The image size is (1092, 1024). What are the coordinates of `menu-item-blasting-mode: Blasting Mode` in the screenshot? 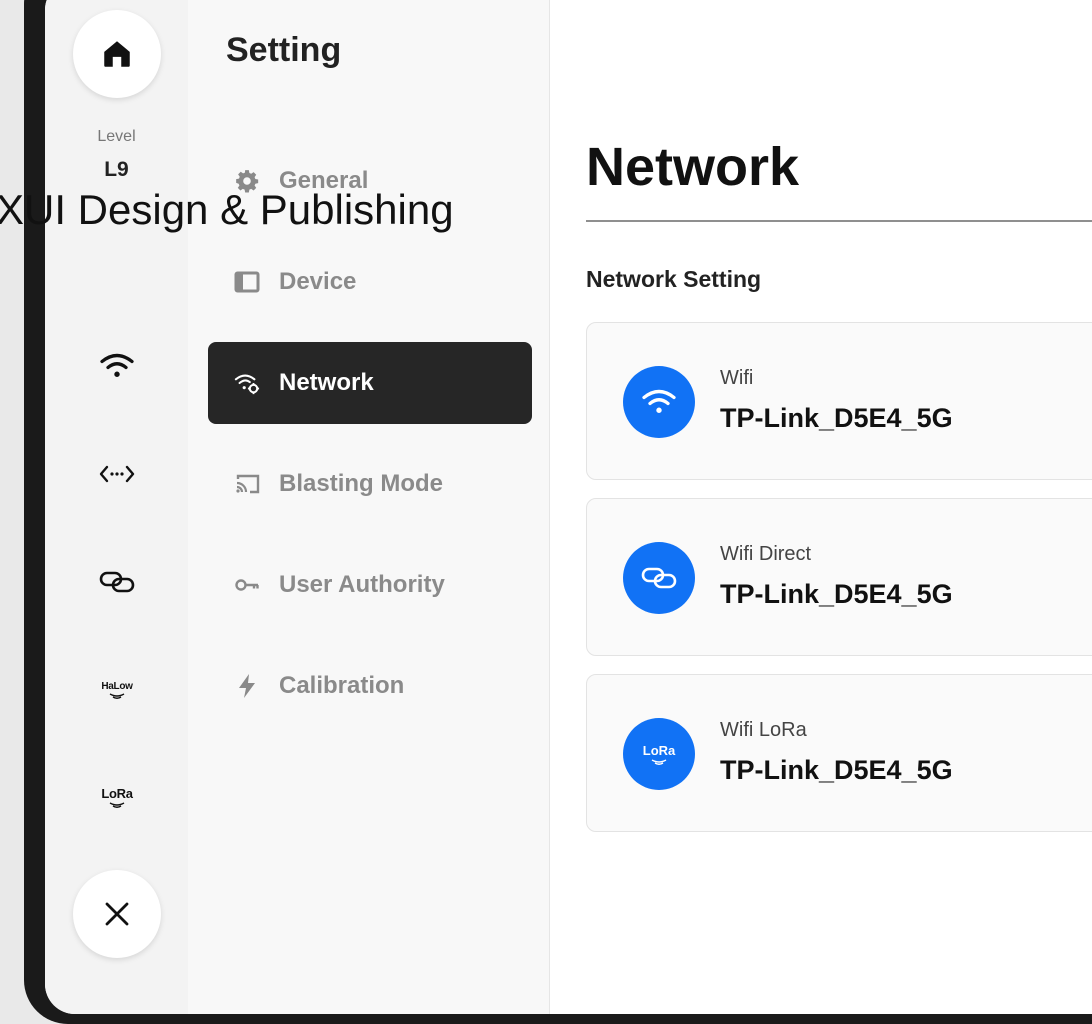 It's located at (370, 484).